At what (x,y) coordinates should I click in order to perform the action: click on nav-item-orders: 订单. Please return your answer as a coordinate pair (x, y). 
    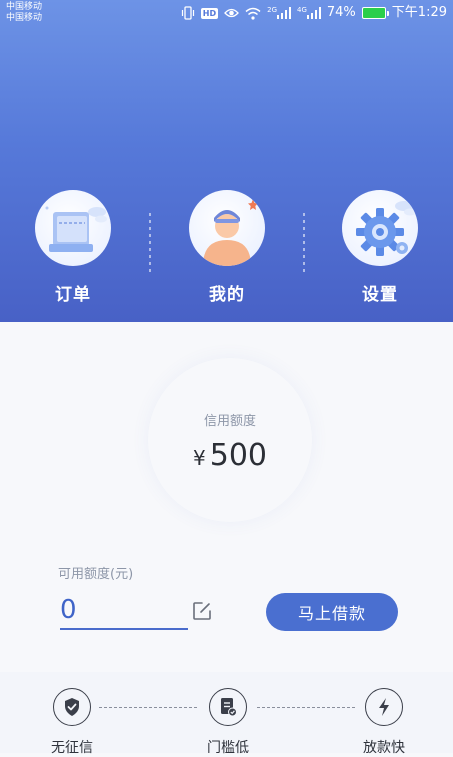
    Looking at the image, I should click on (73, 250).